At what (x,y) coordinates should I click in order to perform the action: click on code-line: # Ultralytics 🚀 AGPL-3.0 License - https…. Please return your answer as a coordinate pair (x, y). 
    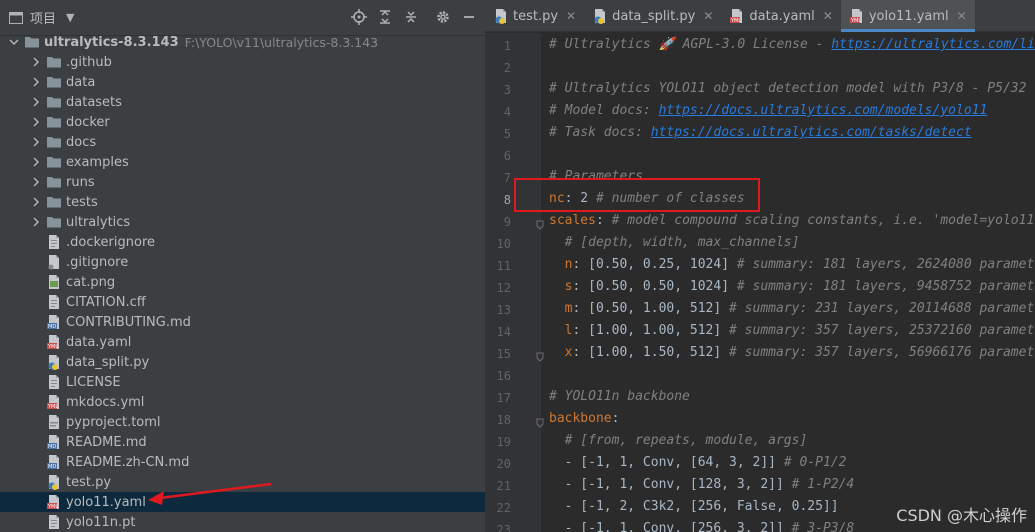
    Looking at the image, I should click on (792, 44).